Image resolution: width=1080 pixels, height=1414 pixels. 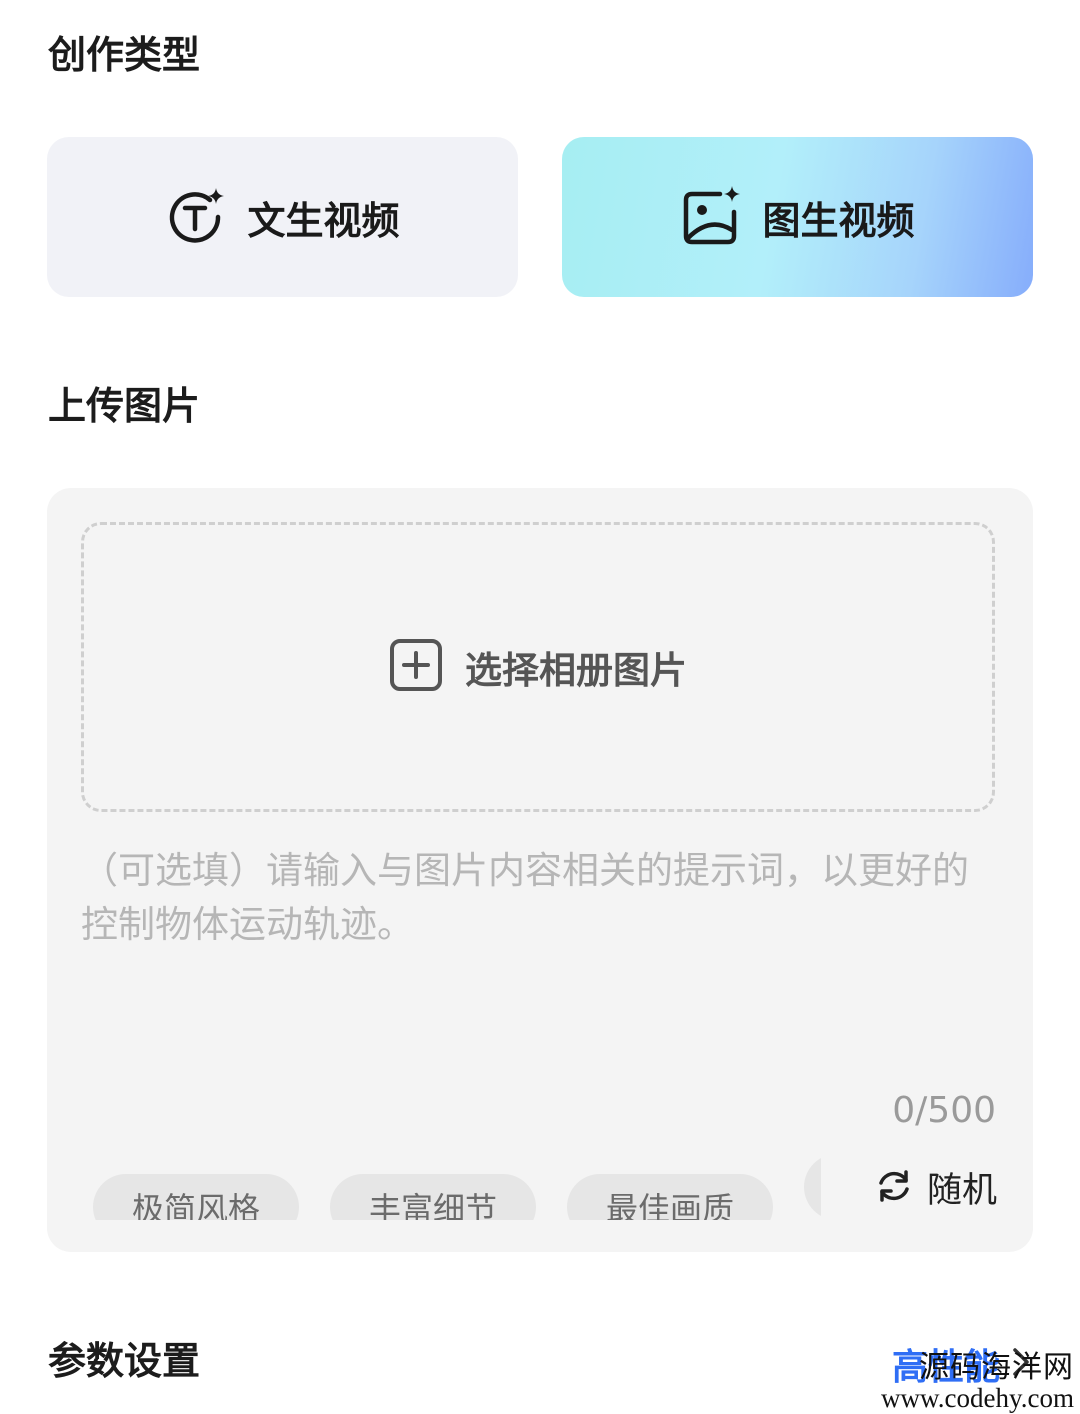 I want to click on select-album-image-label: 选择相册图片, so click(x=576, y=670).